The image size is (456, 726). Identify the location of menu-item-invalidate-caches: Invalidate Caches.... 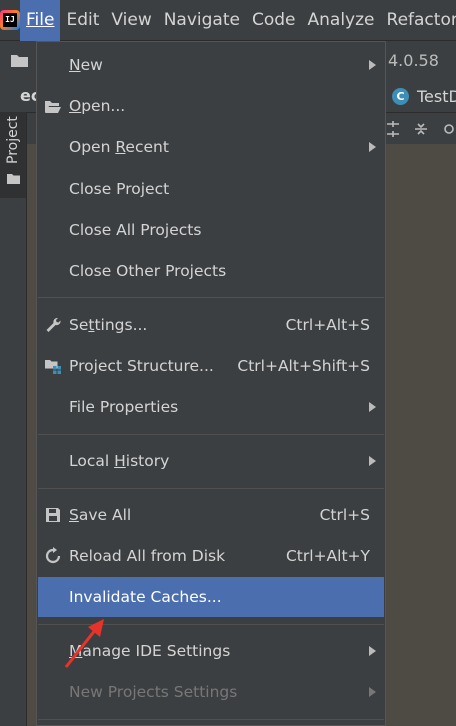
(211, 597).